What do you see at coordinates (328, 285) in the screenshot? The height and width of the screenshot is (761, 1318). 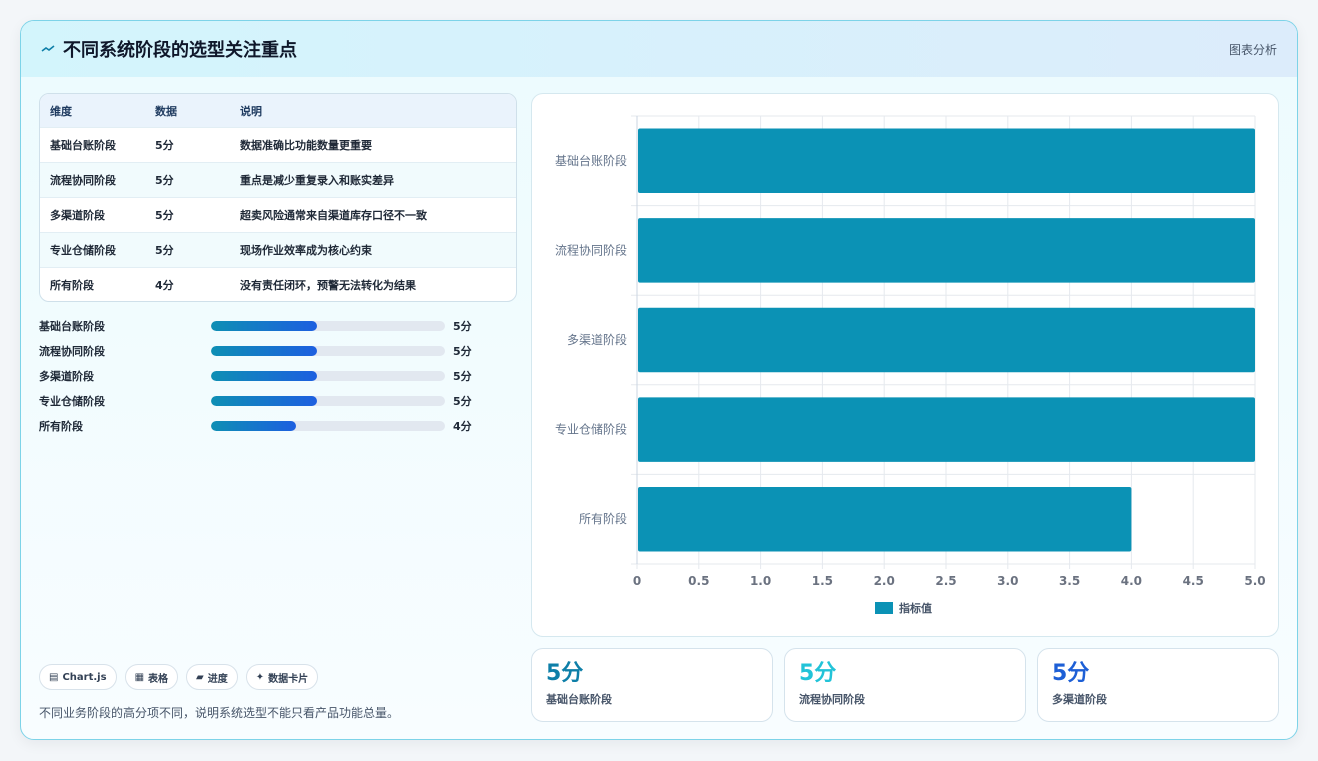 I see `table-cell: 没有责任闭环，预警无法转化为结果` at bounding box center [328, 285].